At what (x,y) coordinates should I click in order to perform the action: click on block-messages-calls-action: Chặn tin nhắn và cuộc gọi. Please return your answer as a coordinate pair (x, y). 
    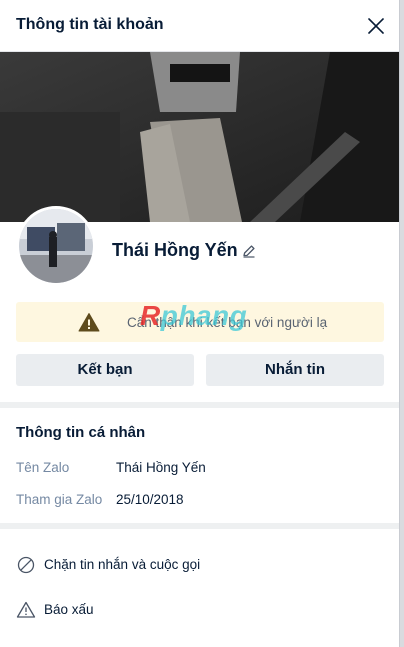
    Looking at the image, I should click on (199, 565).